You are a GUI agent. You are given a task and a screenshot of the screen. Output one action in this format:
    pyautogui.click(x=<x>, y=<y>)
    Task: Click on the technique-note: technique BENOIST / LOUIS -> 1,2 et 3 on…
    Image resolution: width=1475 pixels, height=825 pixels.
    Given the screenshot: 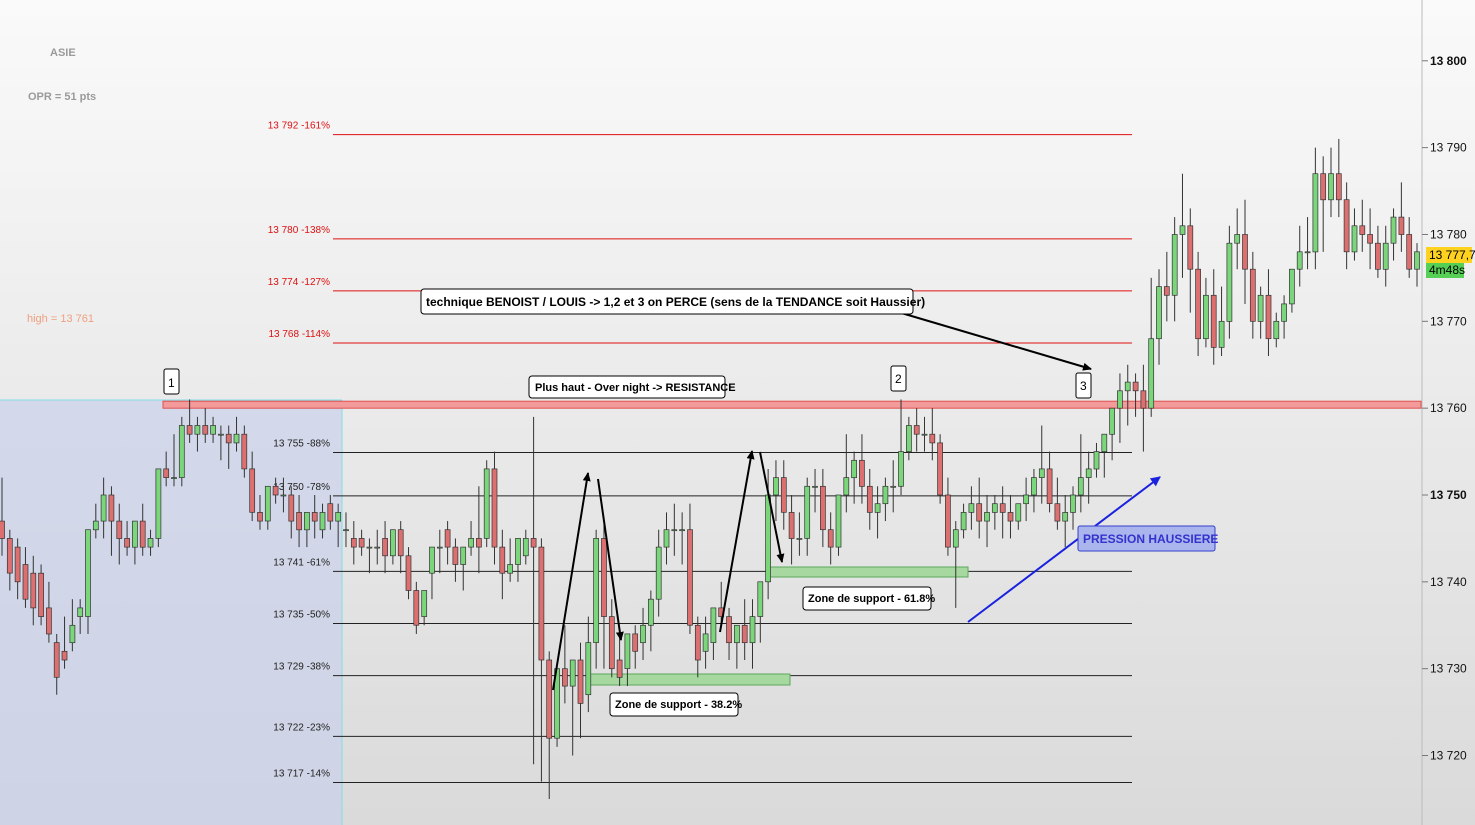 What is the action you would take?
    pyautogui.click(x=672, y=301)
    